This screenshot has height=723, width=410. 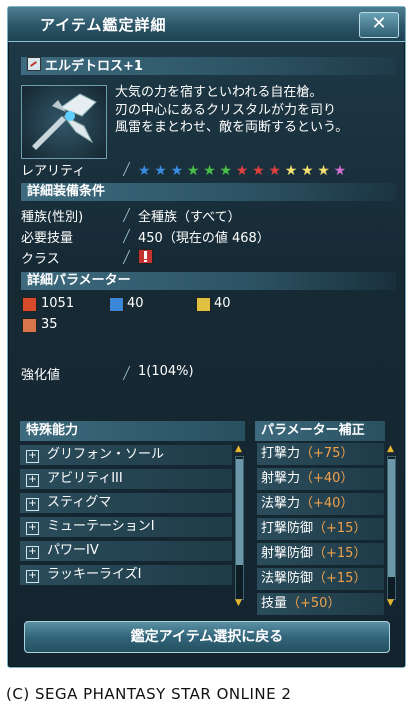 What do you see at coordinates (40, 259) in the screenshot?
I see `class-label: クラス` at bounding box center [40, 259].